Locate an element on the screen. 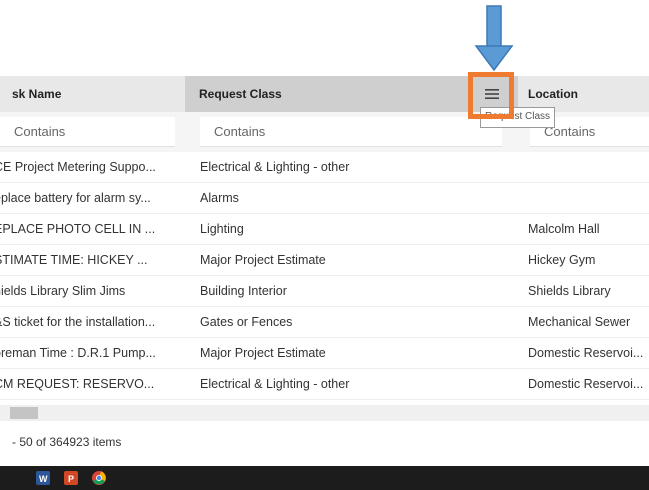  location-cell: Mechanical Sewer is located at coordinates (579, 322).